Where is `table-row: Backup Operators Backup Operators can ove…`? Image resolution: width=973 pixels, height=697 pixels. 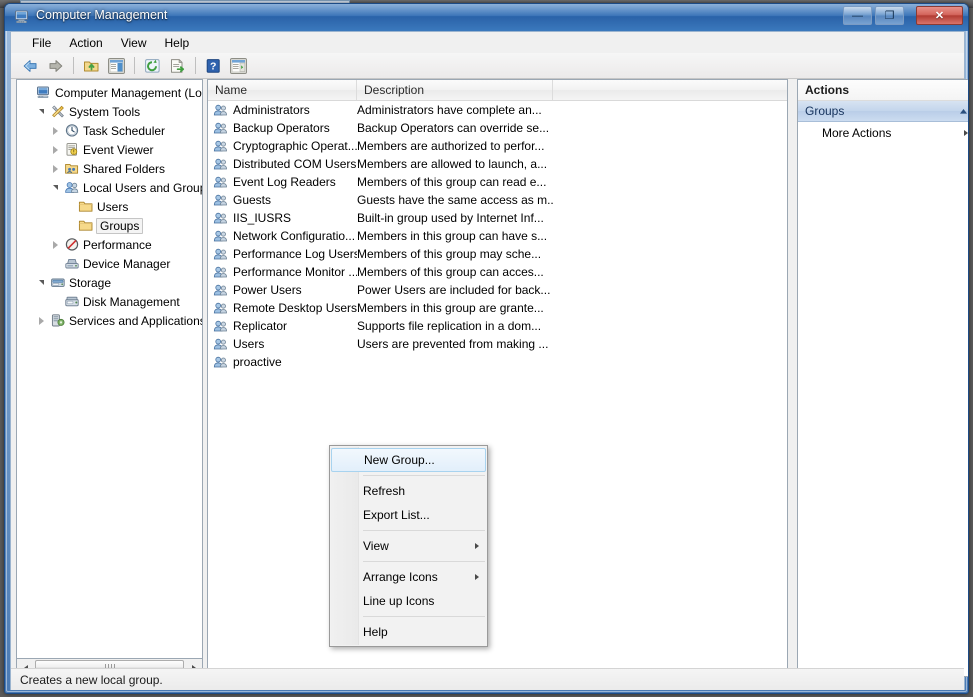
table-row: Backup Operators Backup Operators can ove… is located at coordinates (497, 128).